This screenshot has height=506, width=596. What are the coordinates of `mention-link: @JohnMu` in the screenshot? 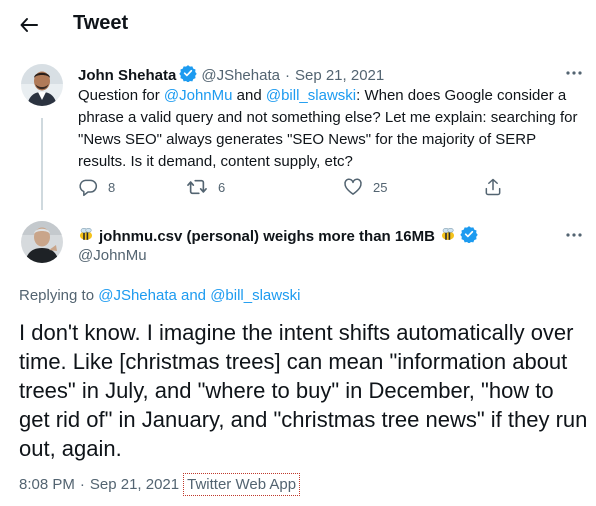 It's located at (198, 95).